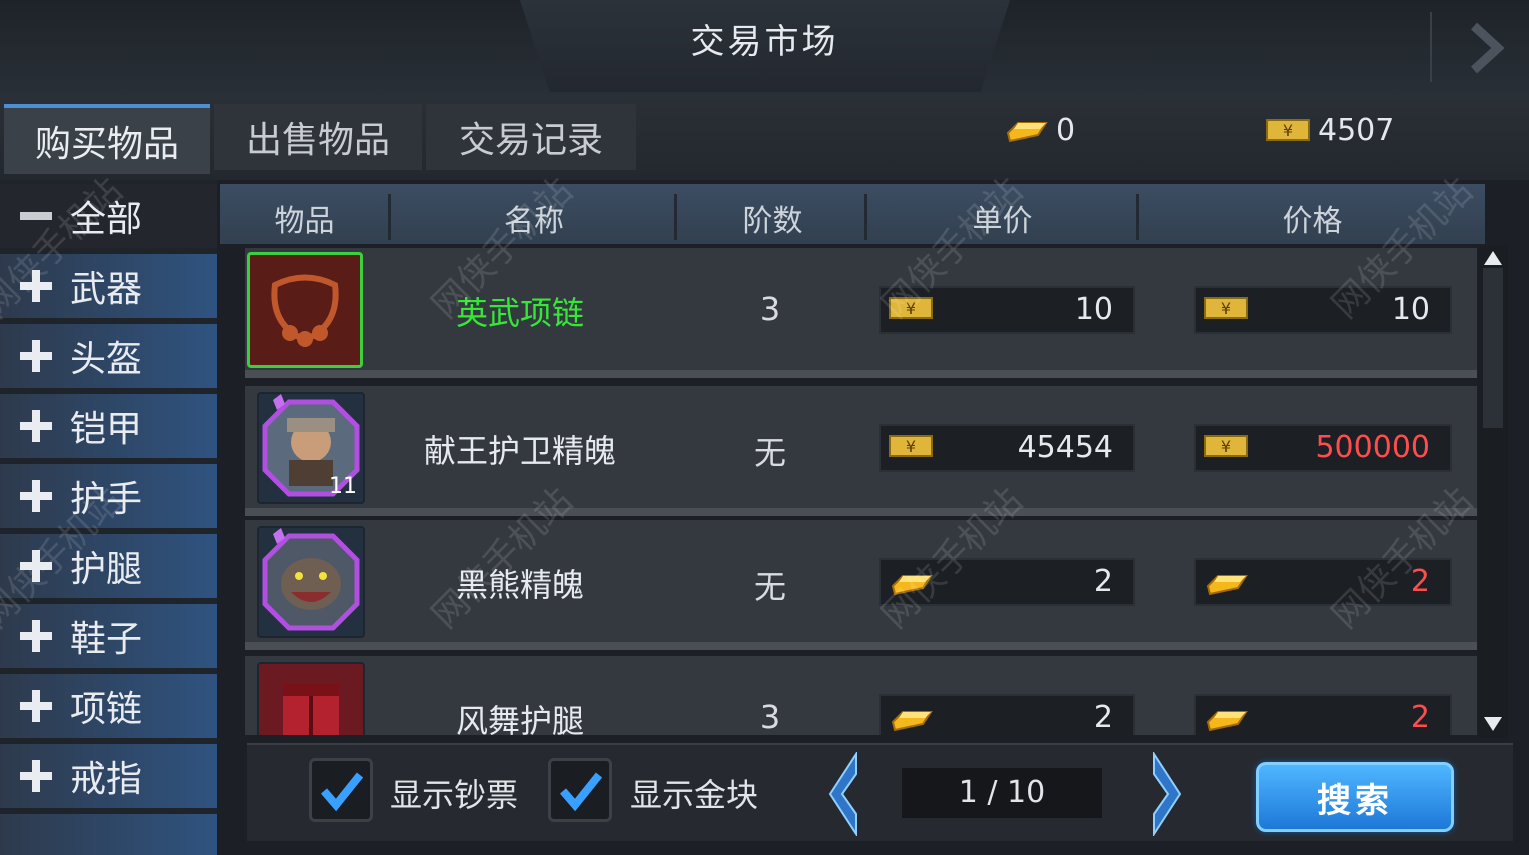  Describe the element at coordinates (1002, 793) in the screenshot. I see `page-indicator: 1 / 10` at that location.